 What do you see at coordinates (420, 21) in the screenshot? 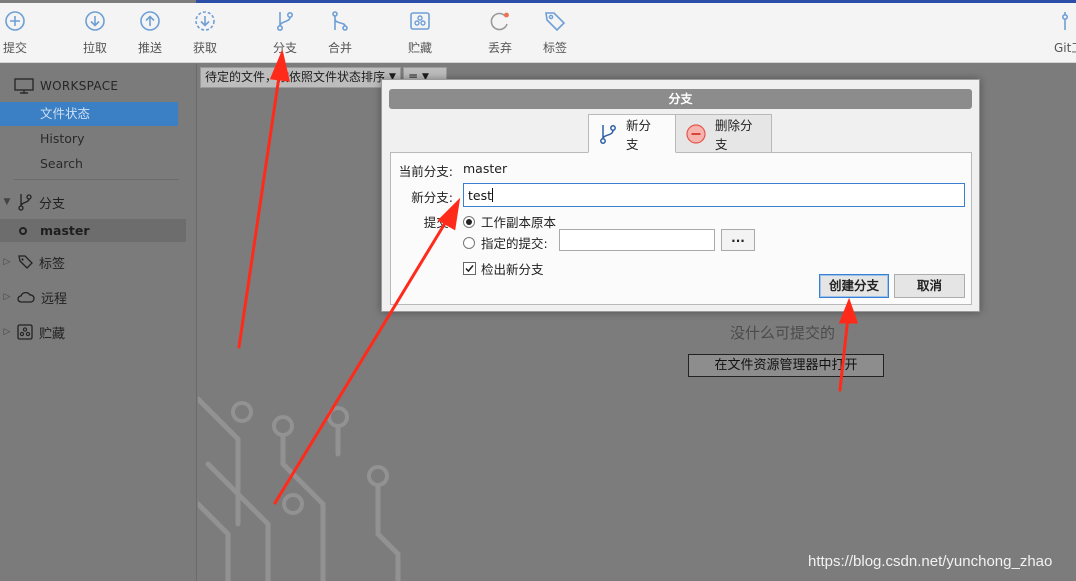
I see `stash-icon` at bounding box center [420, 21].